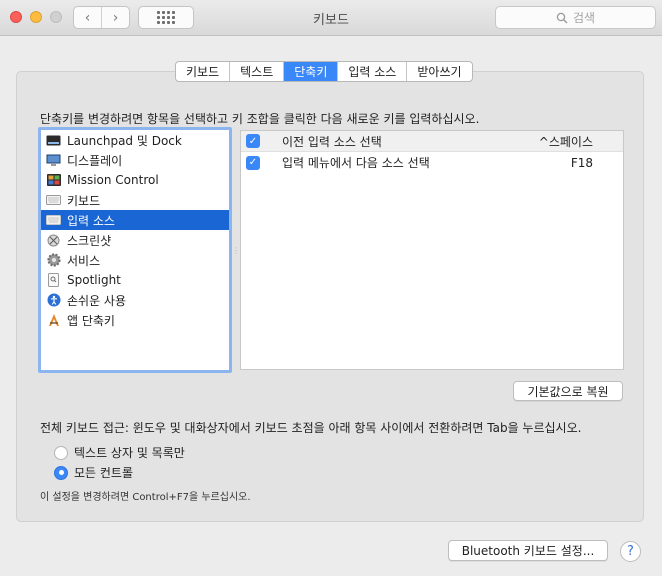  Describe the element at coordinates (129, 453) in the screenshot. I see `radio-label: 텍스트 상자 및 목록만` at that location.